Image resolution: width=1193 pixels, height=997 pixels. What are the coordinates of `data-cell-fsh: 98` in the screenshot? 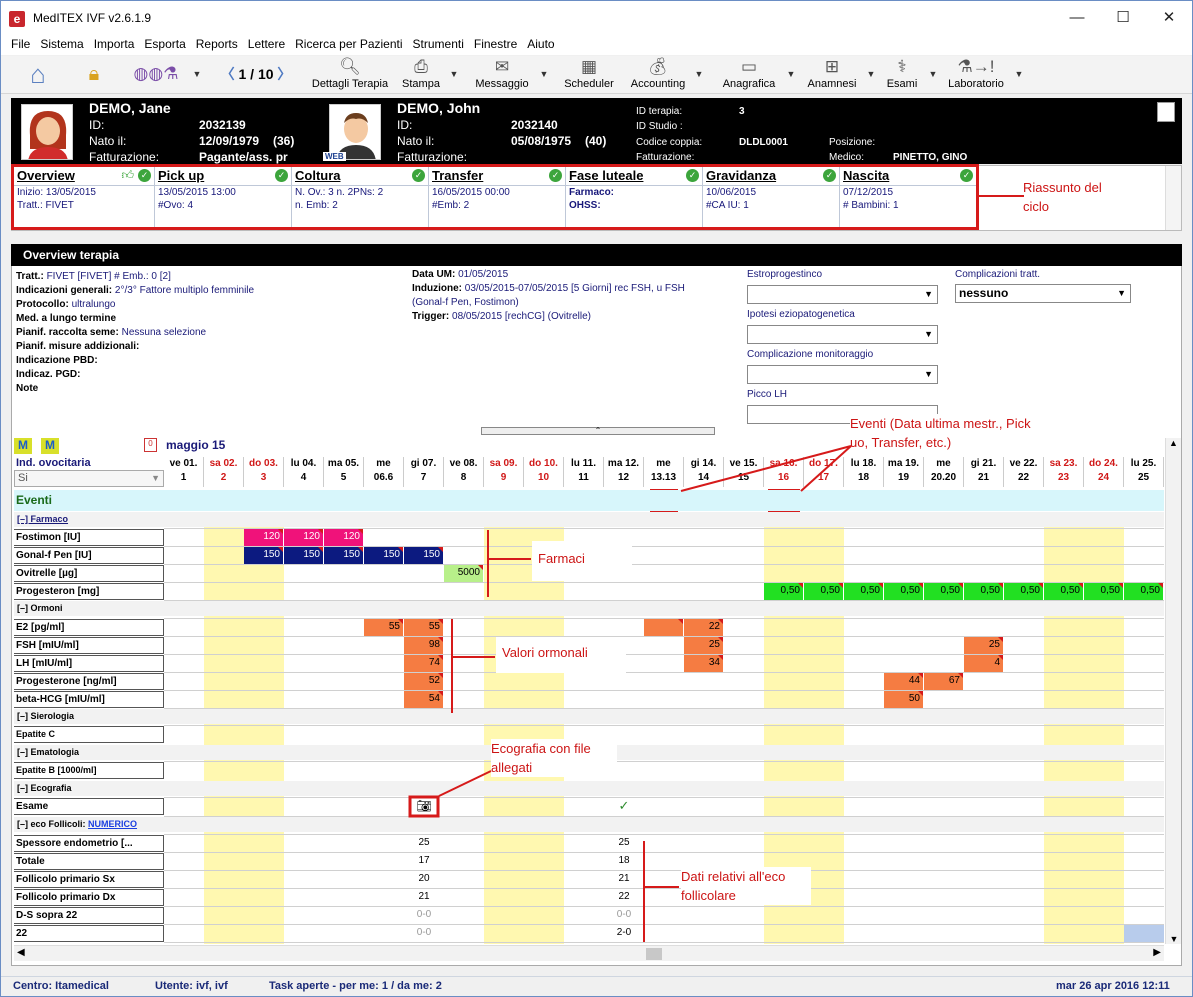 It's located at (424, 645).